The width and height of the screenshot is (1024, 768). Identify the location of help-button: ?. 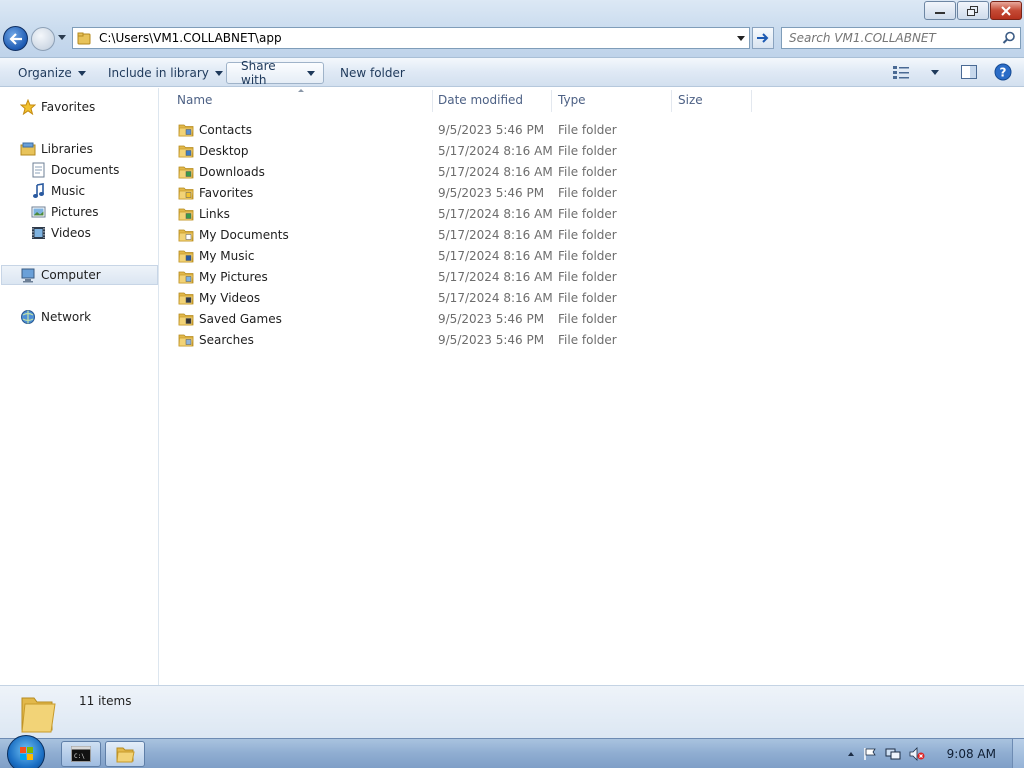
(1003, 72).